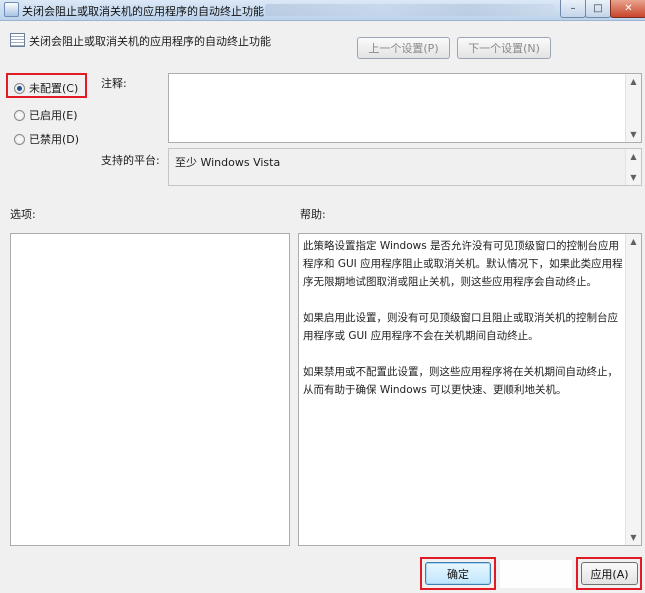 This screenshot has height=593, width=645. I want to click on radio-label: 已禁用(D), so click(54, 139).